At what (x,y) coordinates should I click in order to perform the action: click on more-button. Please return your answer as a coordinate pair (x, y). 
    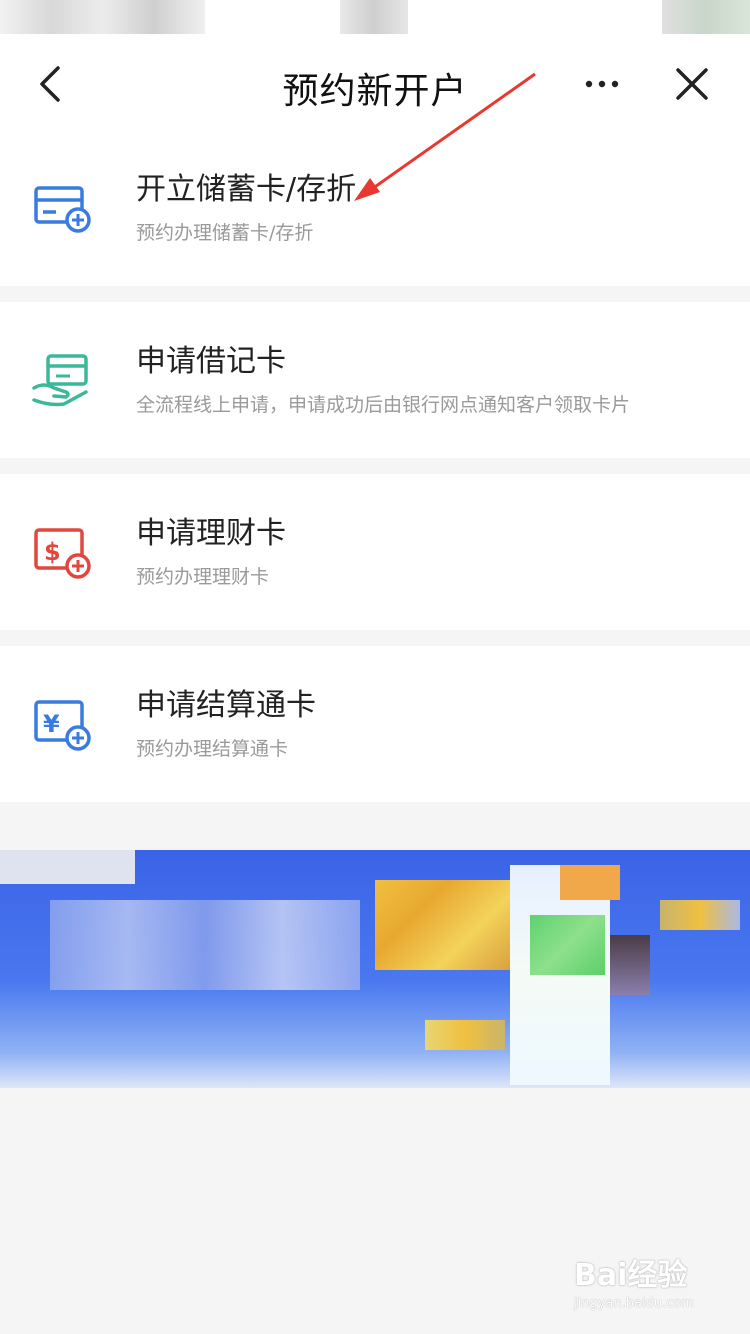
    Looking at the image, I should click on (602, 84).